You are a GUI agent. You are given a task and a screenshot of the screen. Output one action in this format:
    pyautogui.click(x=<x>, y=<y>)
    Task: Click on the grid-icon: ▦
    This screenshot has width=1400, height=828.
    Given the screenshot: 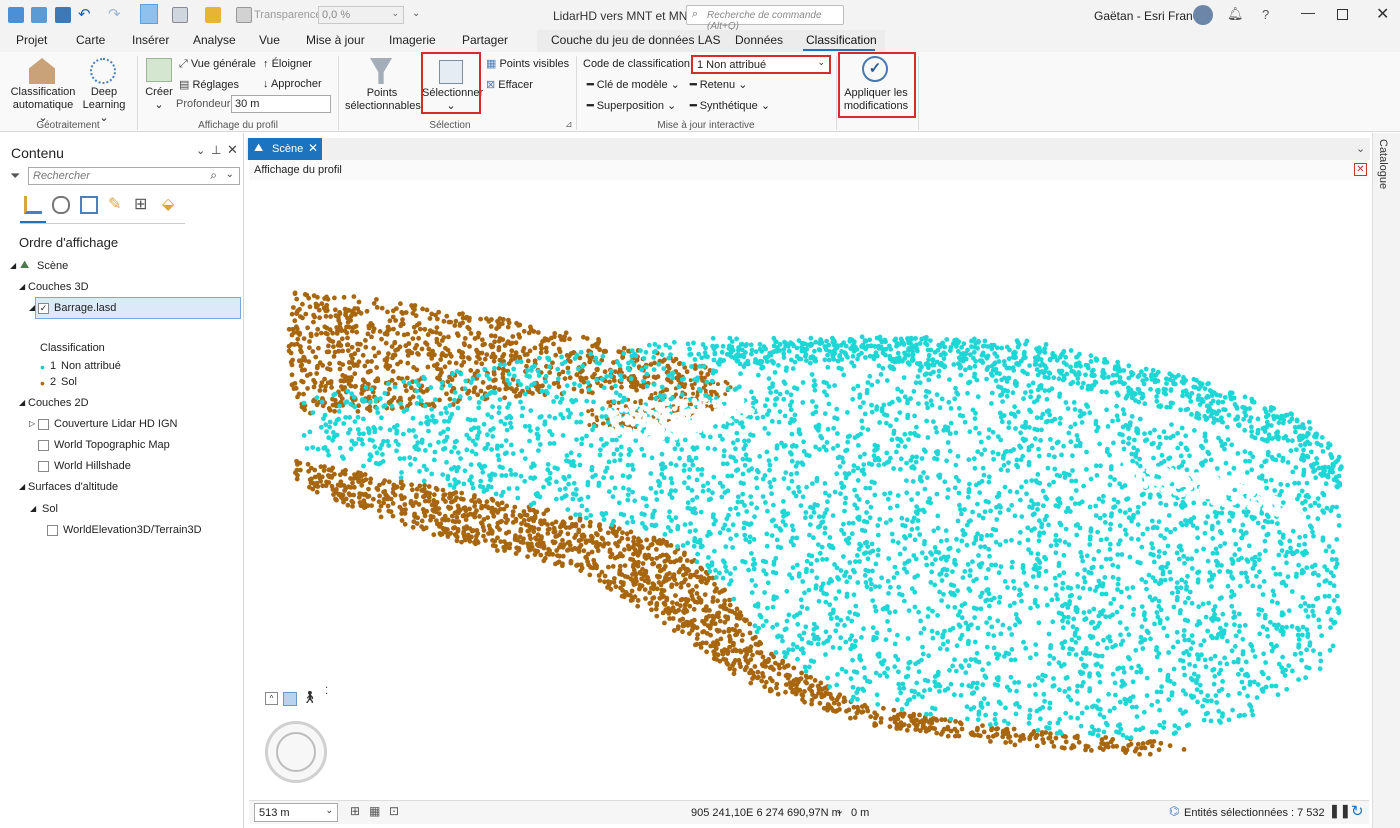 What is the action you would take?
    pyautogui.click(x=374, y=811)
    